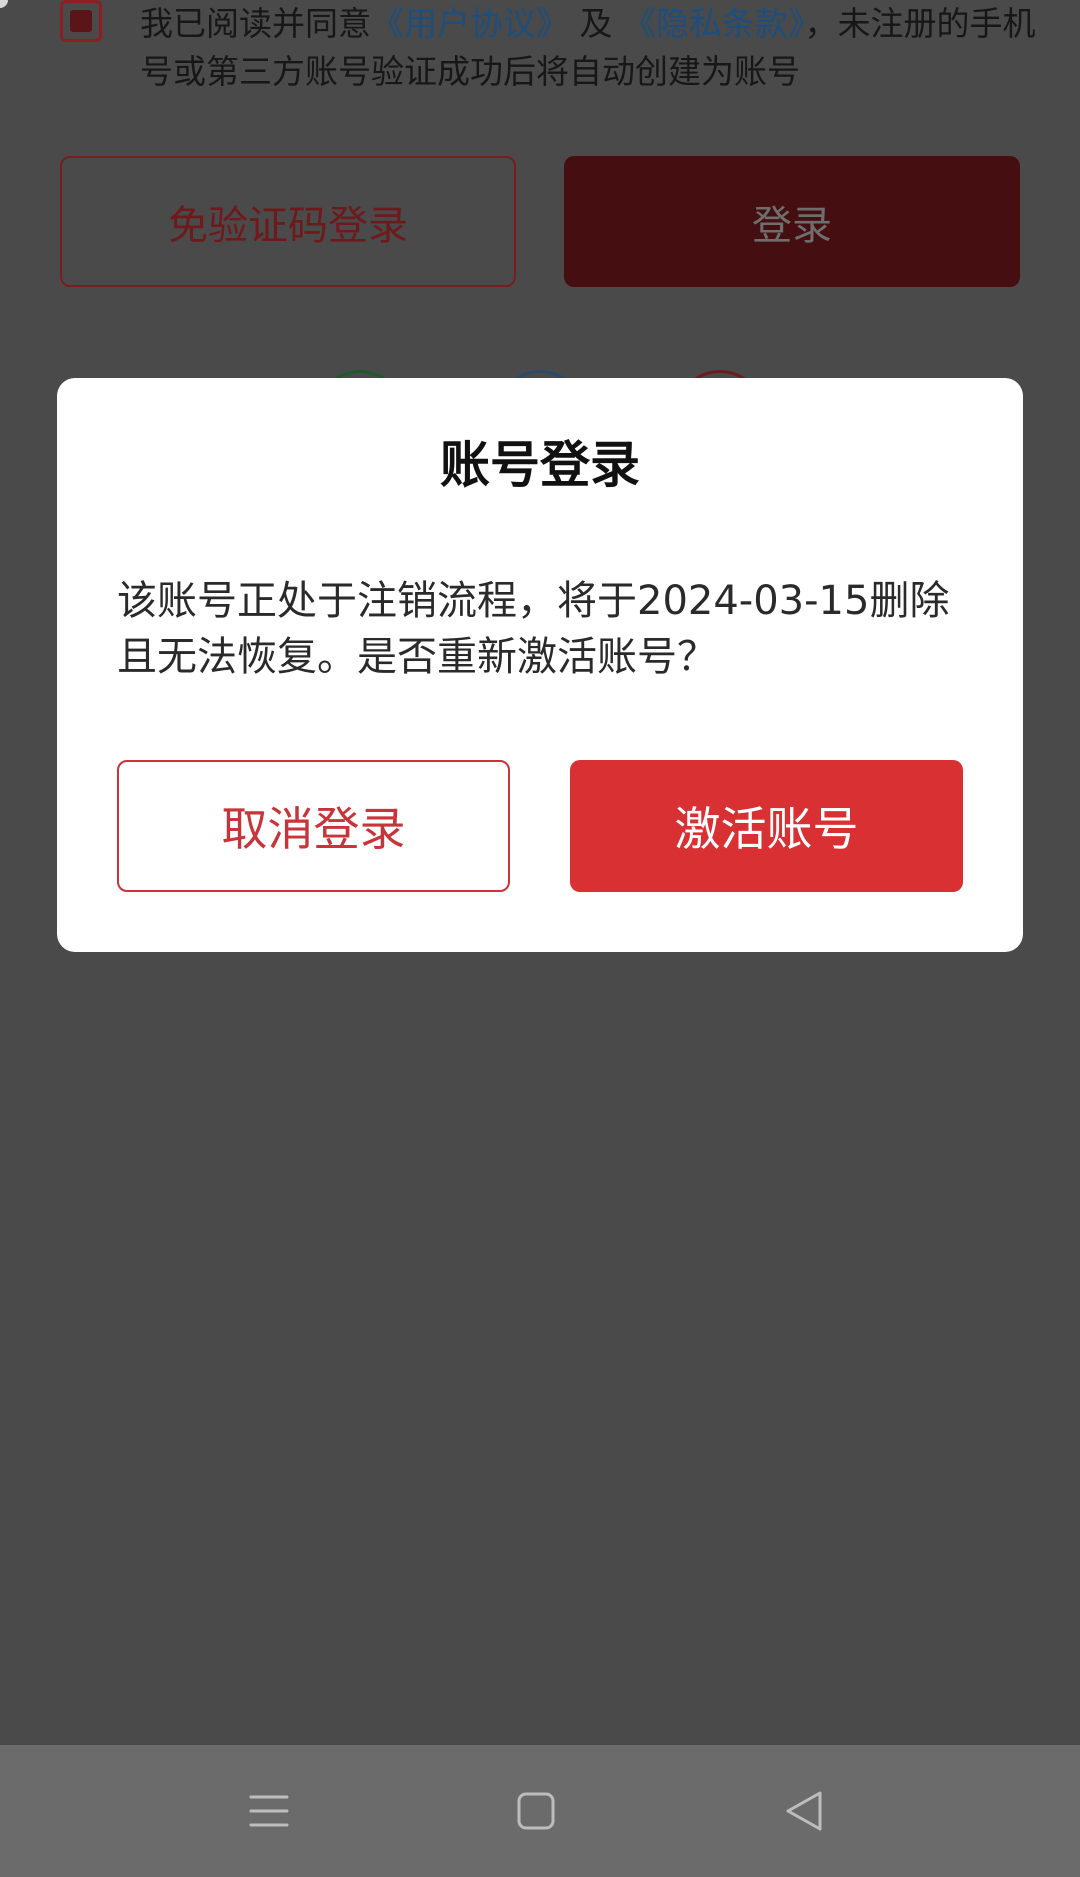  I want to click on dialog-message: 该账号正处于注销流程，将于2024-03-15删除且无法恢复。是否重新激活账号？, so click(533, 629).